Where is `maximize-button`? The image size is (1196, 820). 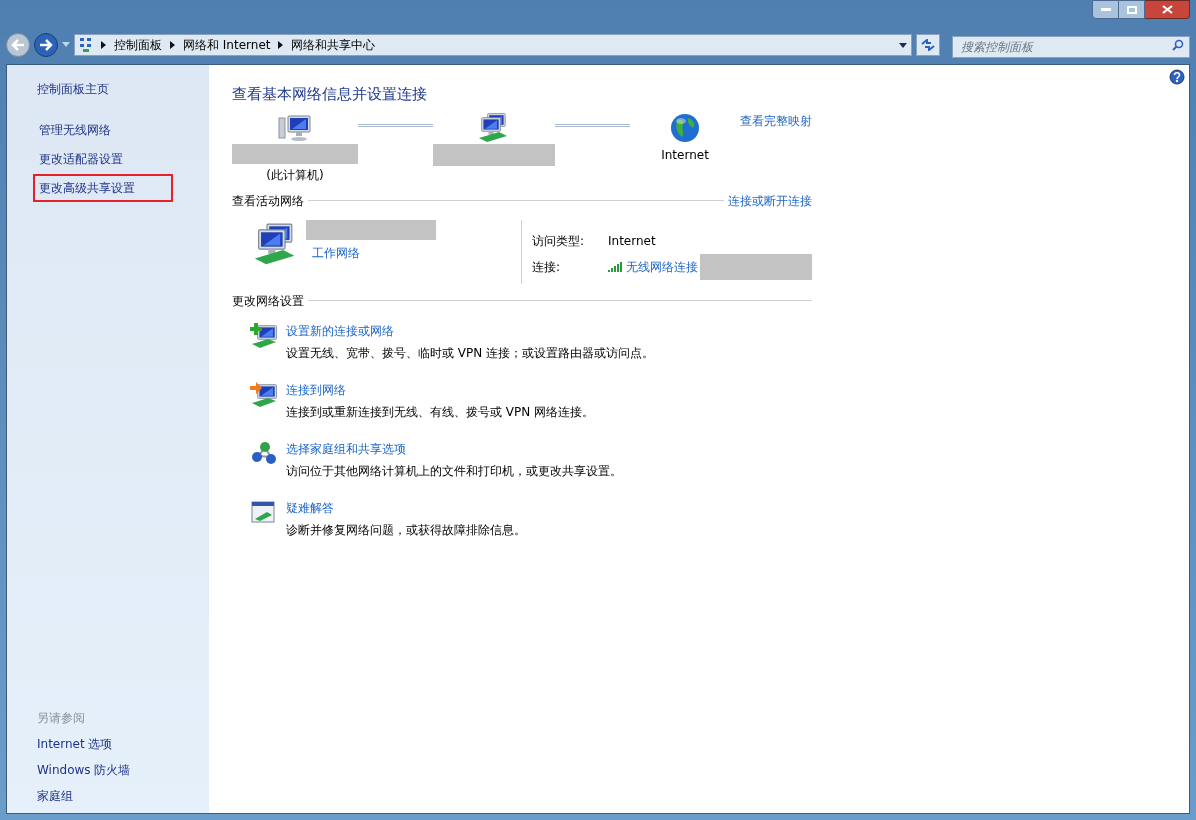 maximize-button is located at coordinates (1132, 9).